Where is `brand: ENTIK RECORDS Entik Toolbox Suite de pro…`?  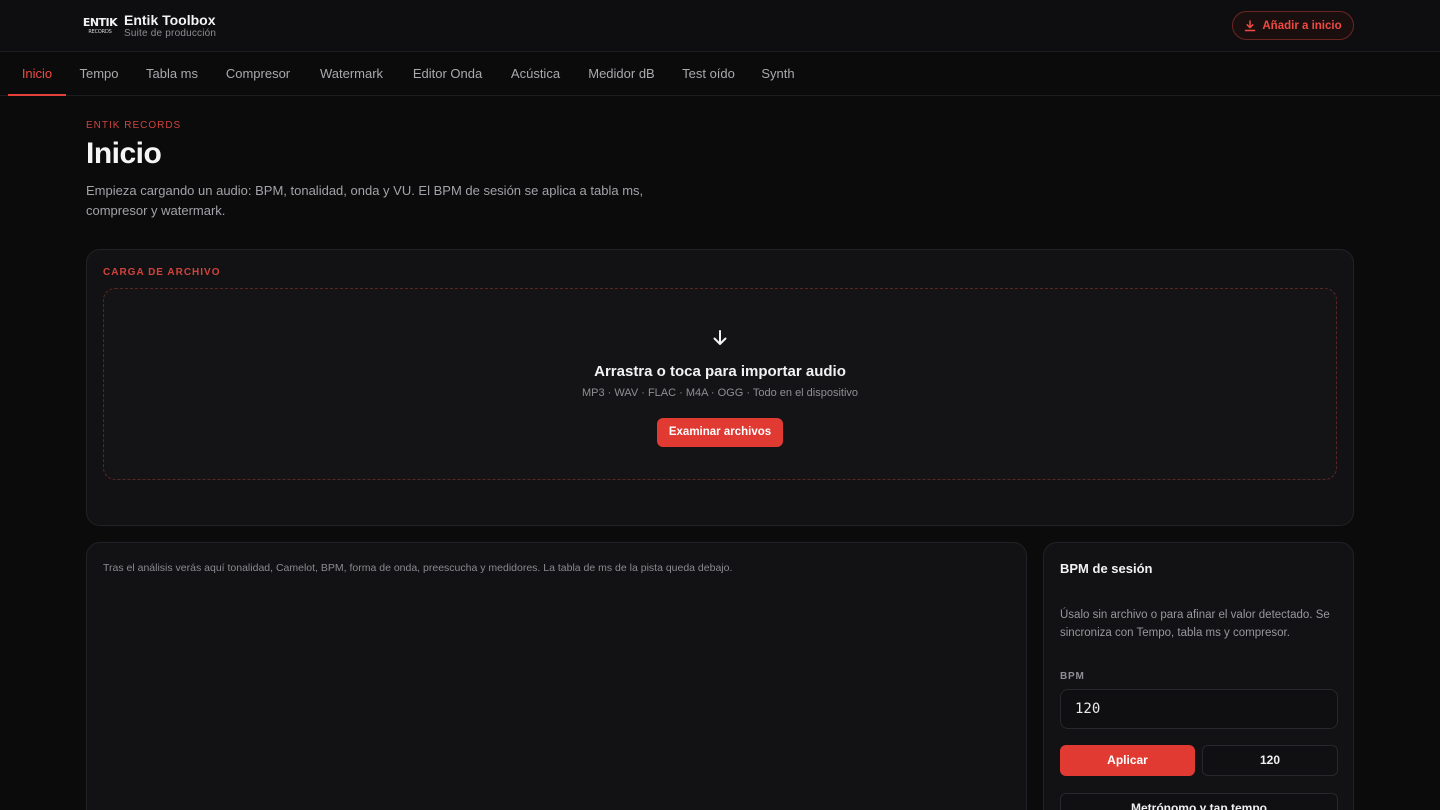 brand: ENTIK RECORDS Entik Toolbox Suite de pro… is located at coordinates (149, 26).